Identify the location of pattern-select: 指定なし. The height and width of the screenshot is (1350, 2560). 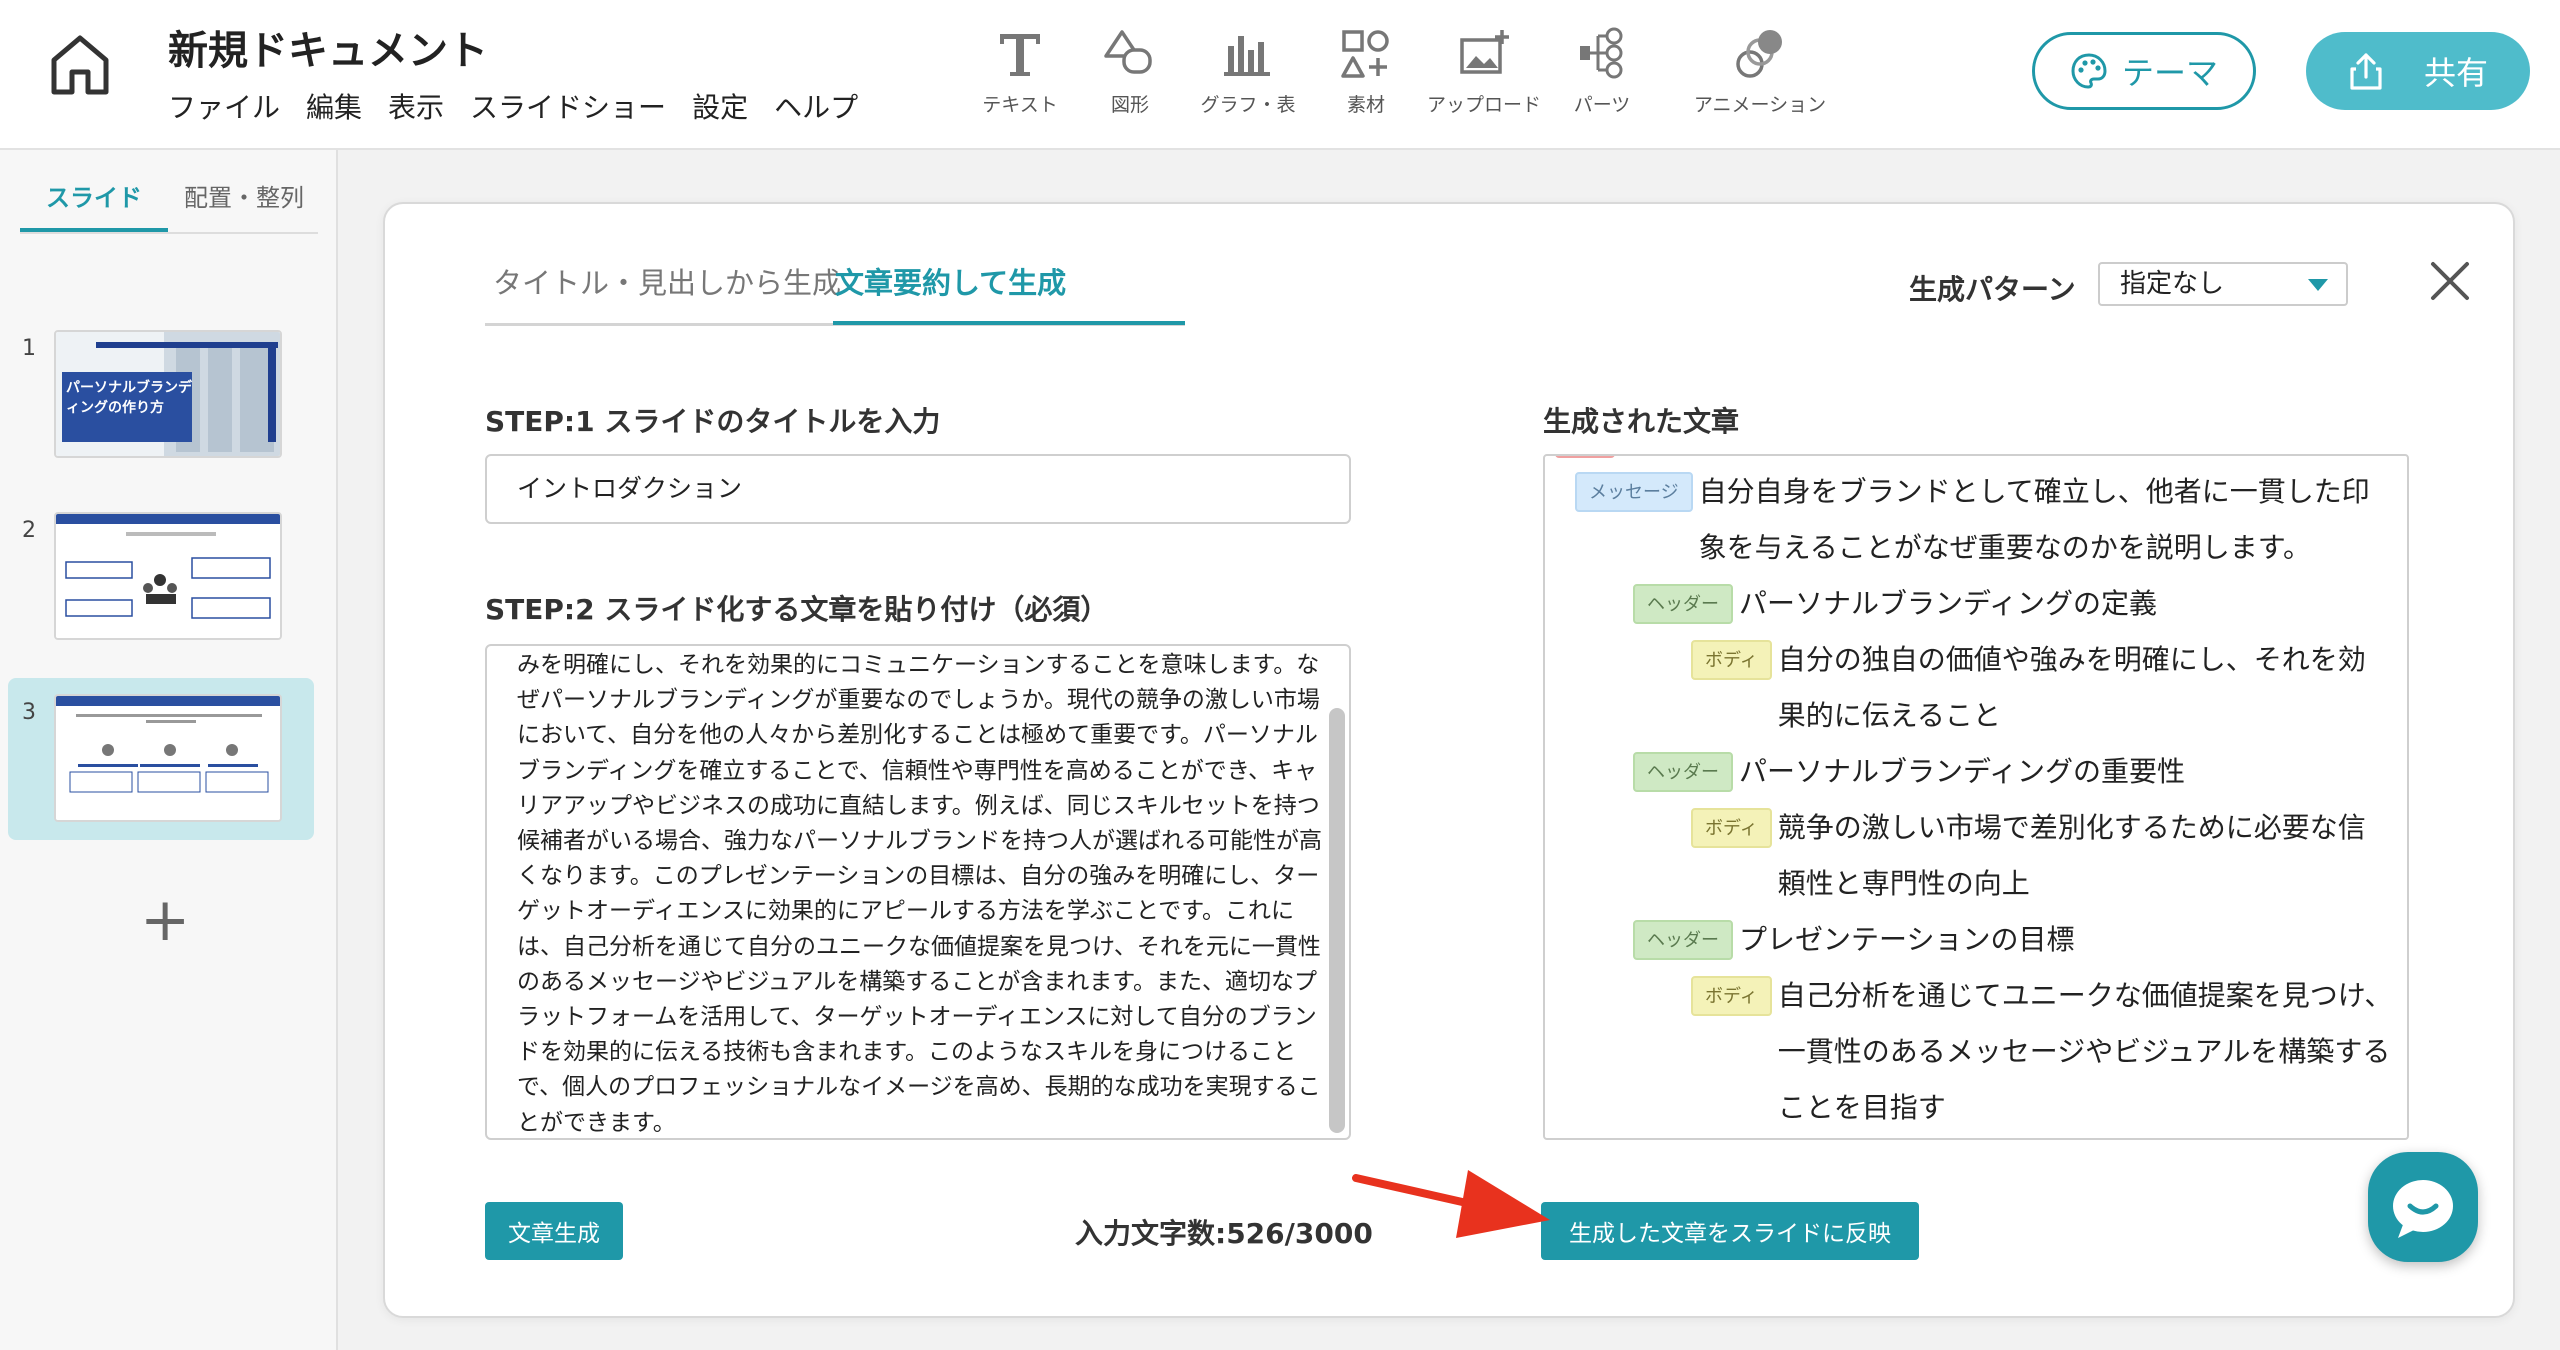
(2223, 284).